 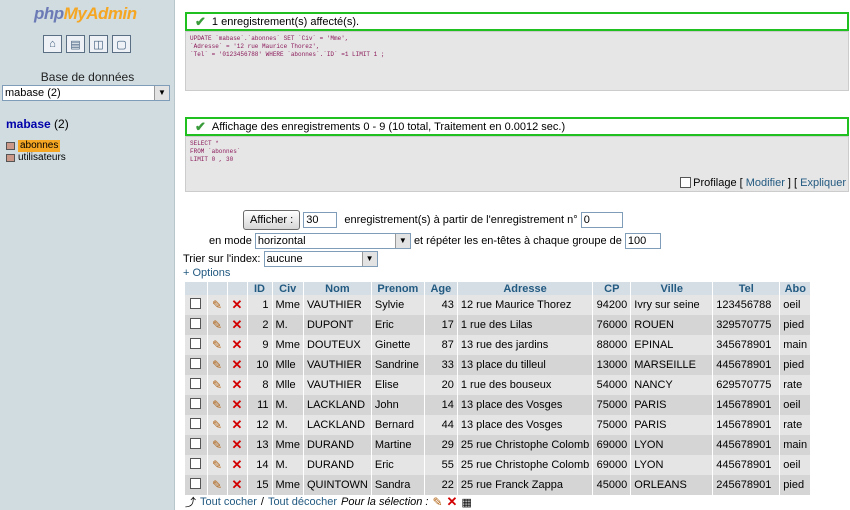 I want to click on column-header-prenom: Prenom, so click(x=398, y=288).